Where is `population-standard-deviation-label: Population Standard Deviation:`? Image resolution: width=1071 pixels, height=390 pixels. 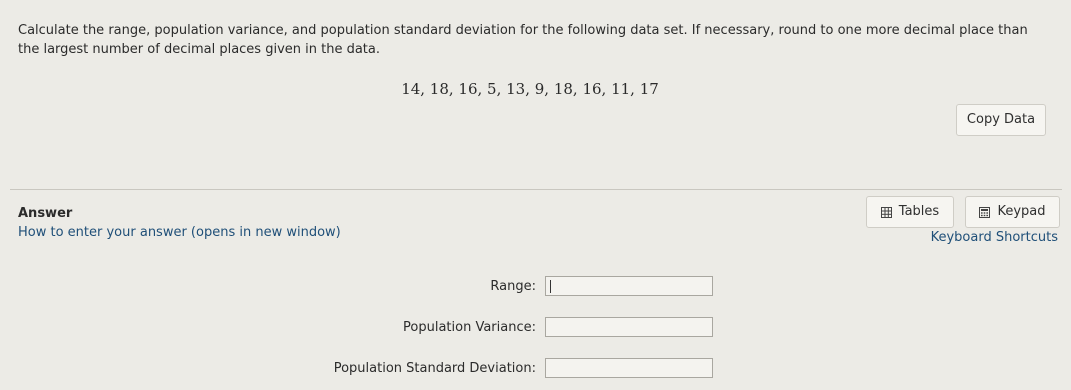 population-standard-deviation-label: Population Standard Deviation: is located at coordinates (434, 368).